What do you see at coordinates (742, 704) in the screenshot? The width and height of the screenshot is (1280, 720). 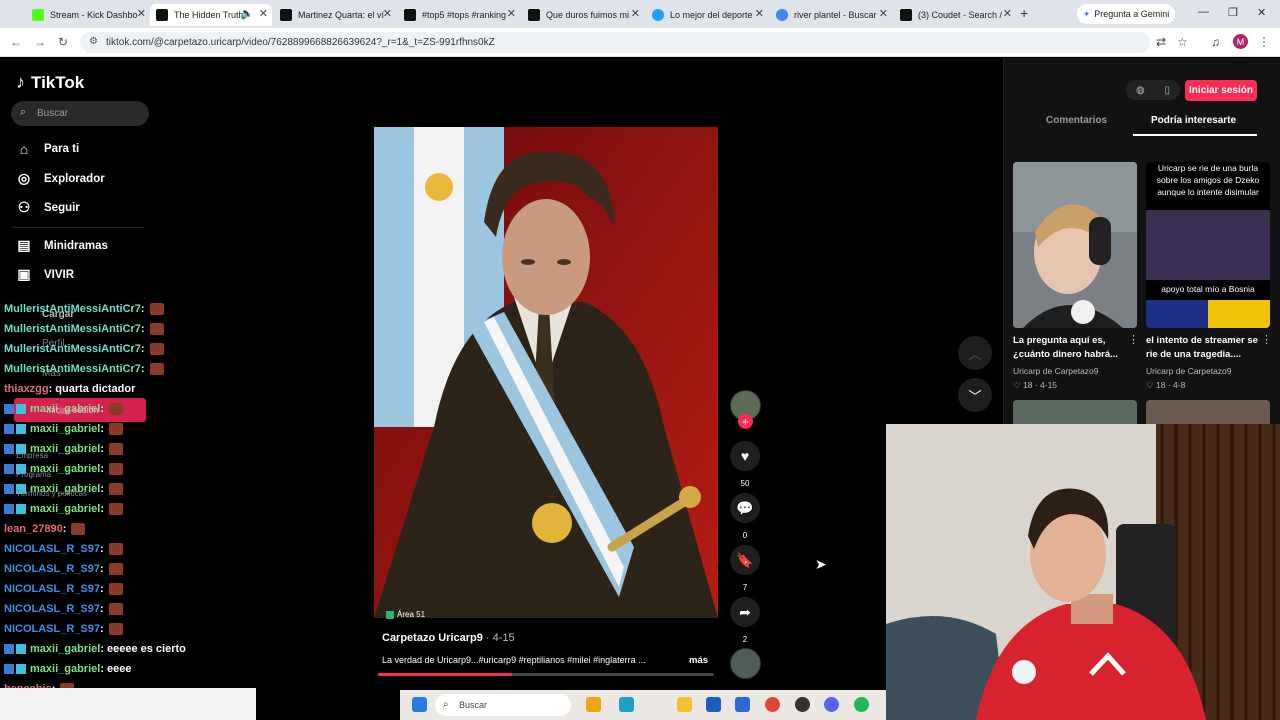 I see `mail-icon` at bounding box center [742, 704].